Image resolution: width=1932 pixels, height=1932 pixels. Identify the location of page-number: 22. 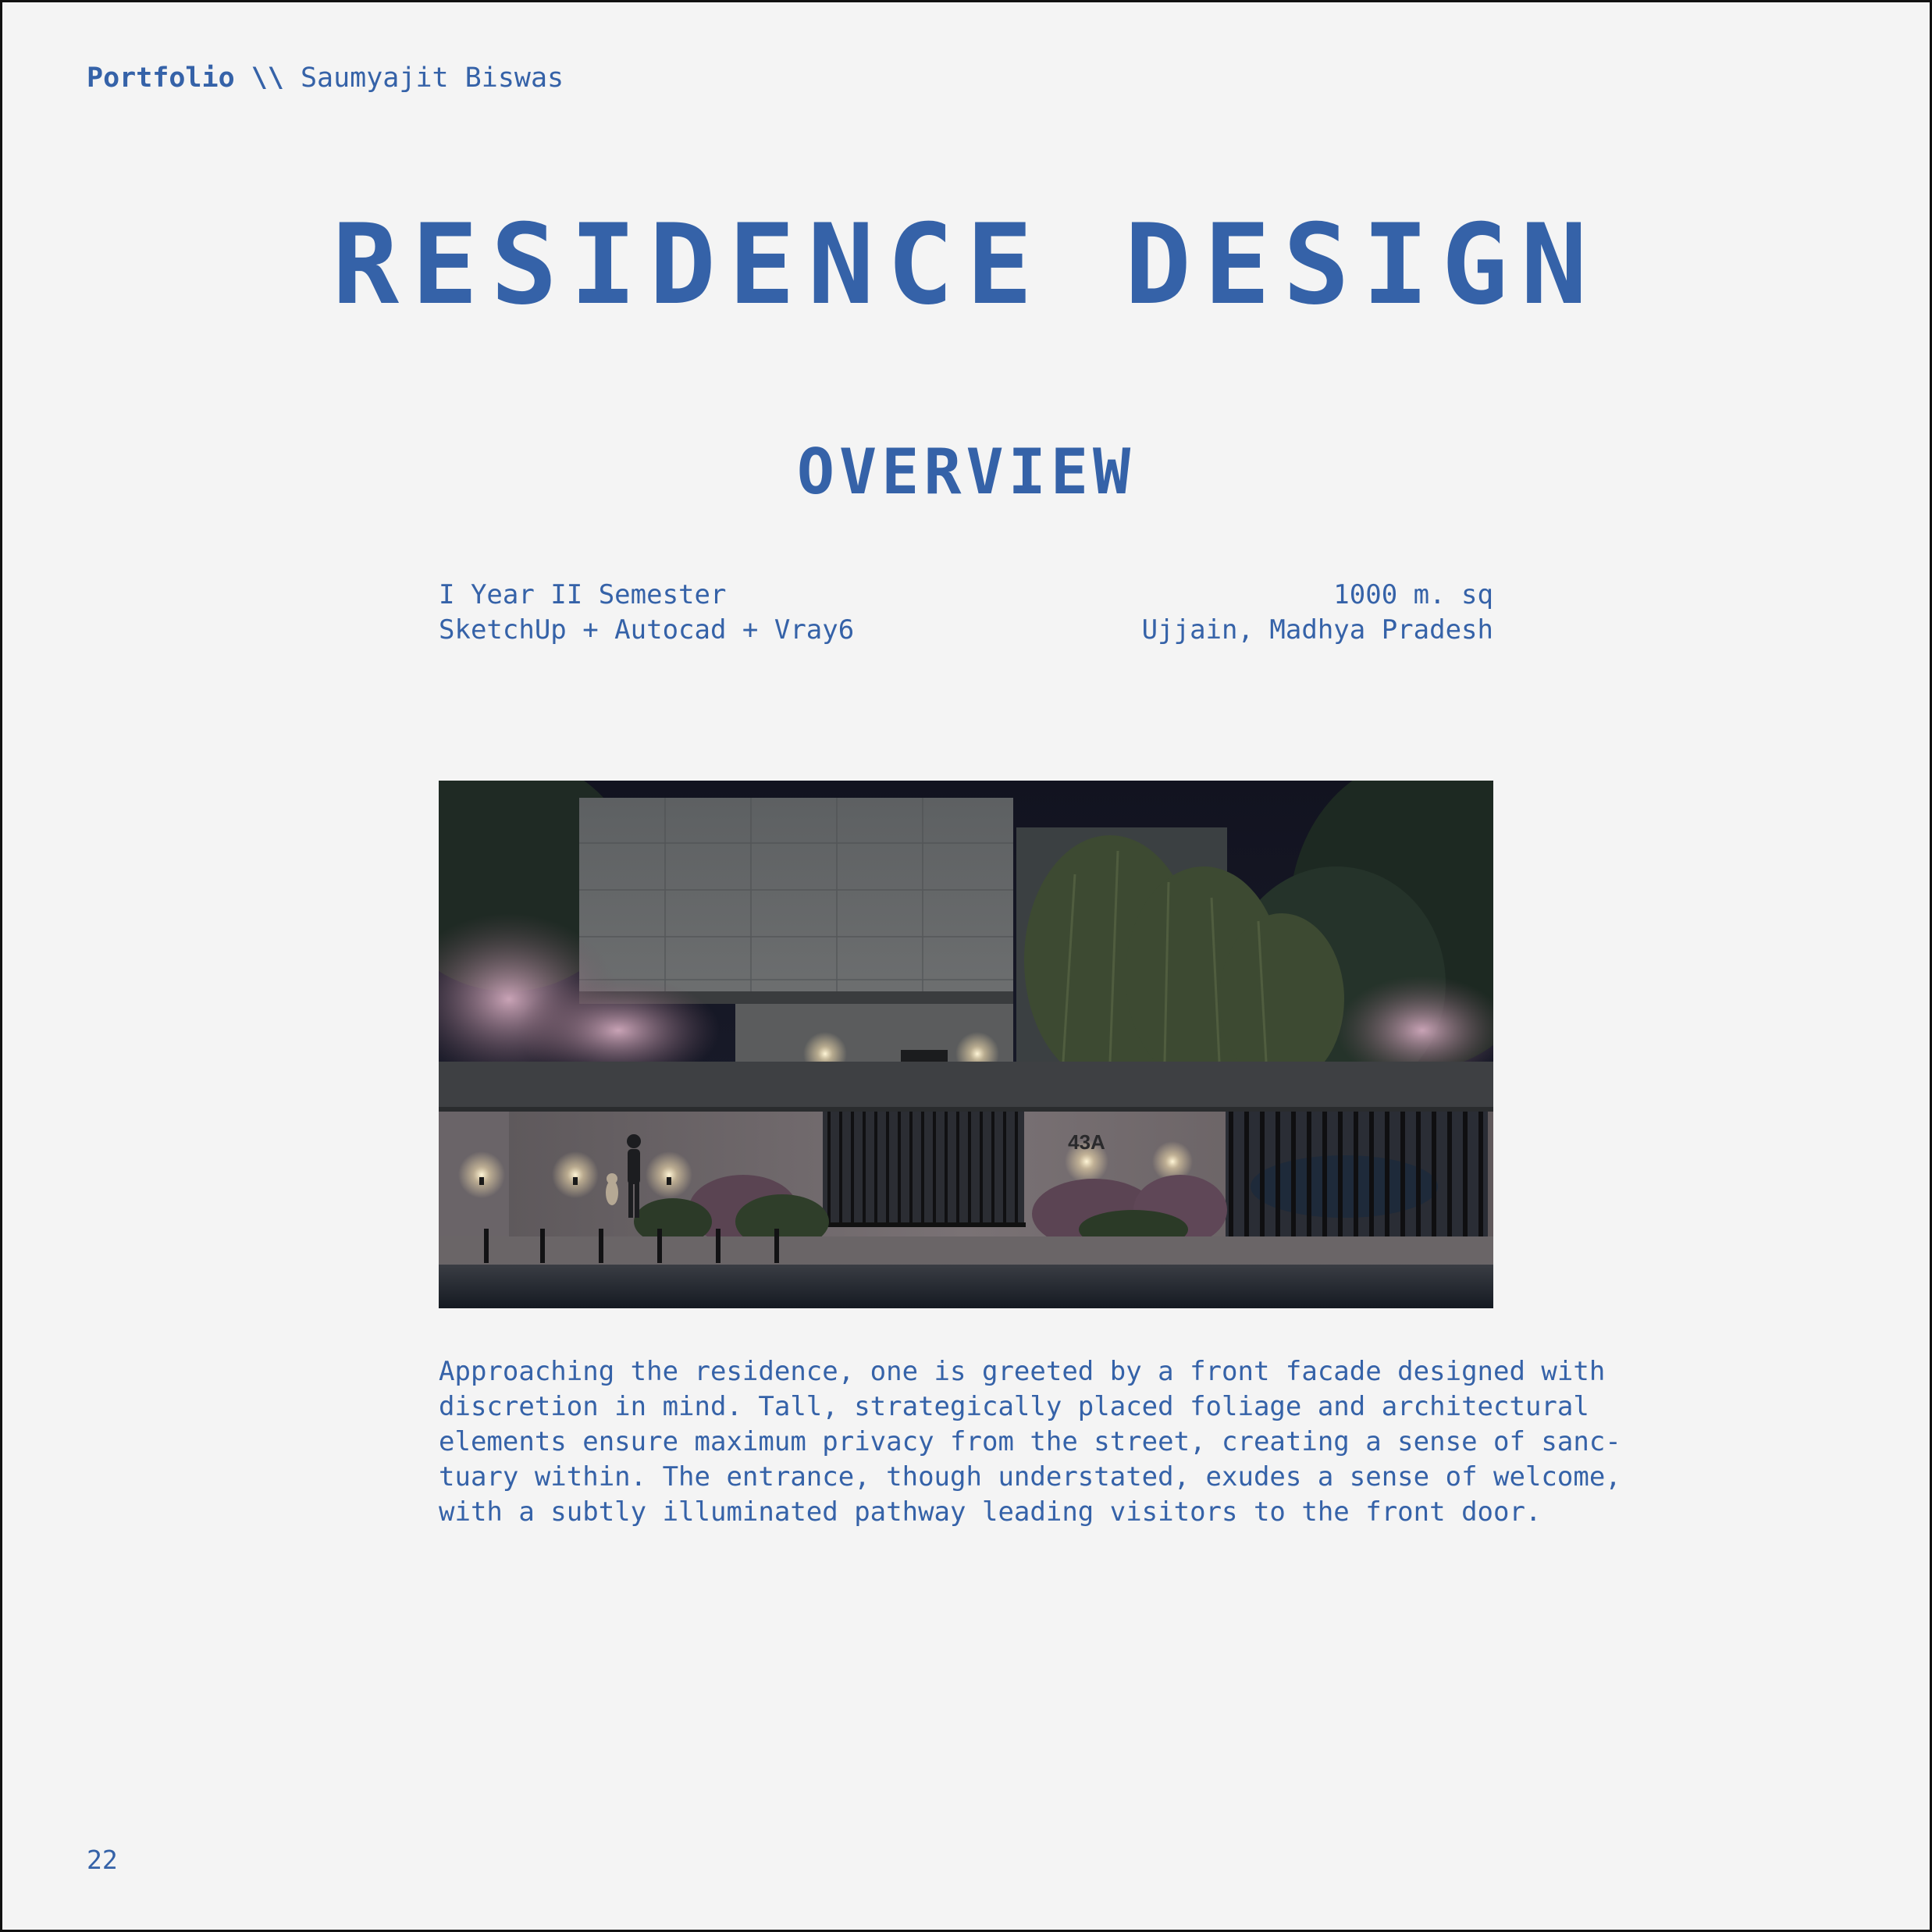
(102, 1860).